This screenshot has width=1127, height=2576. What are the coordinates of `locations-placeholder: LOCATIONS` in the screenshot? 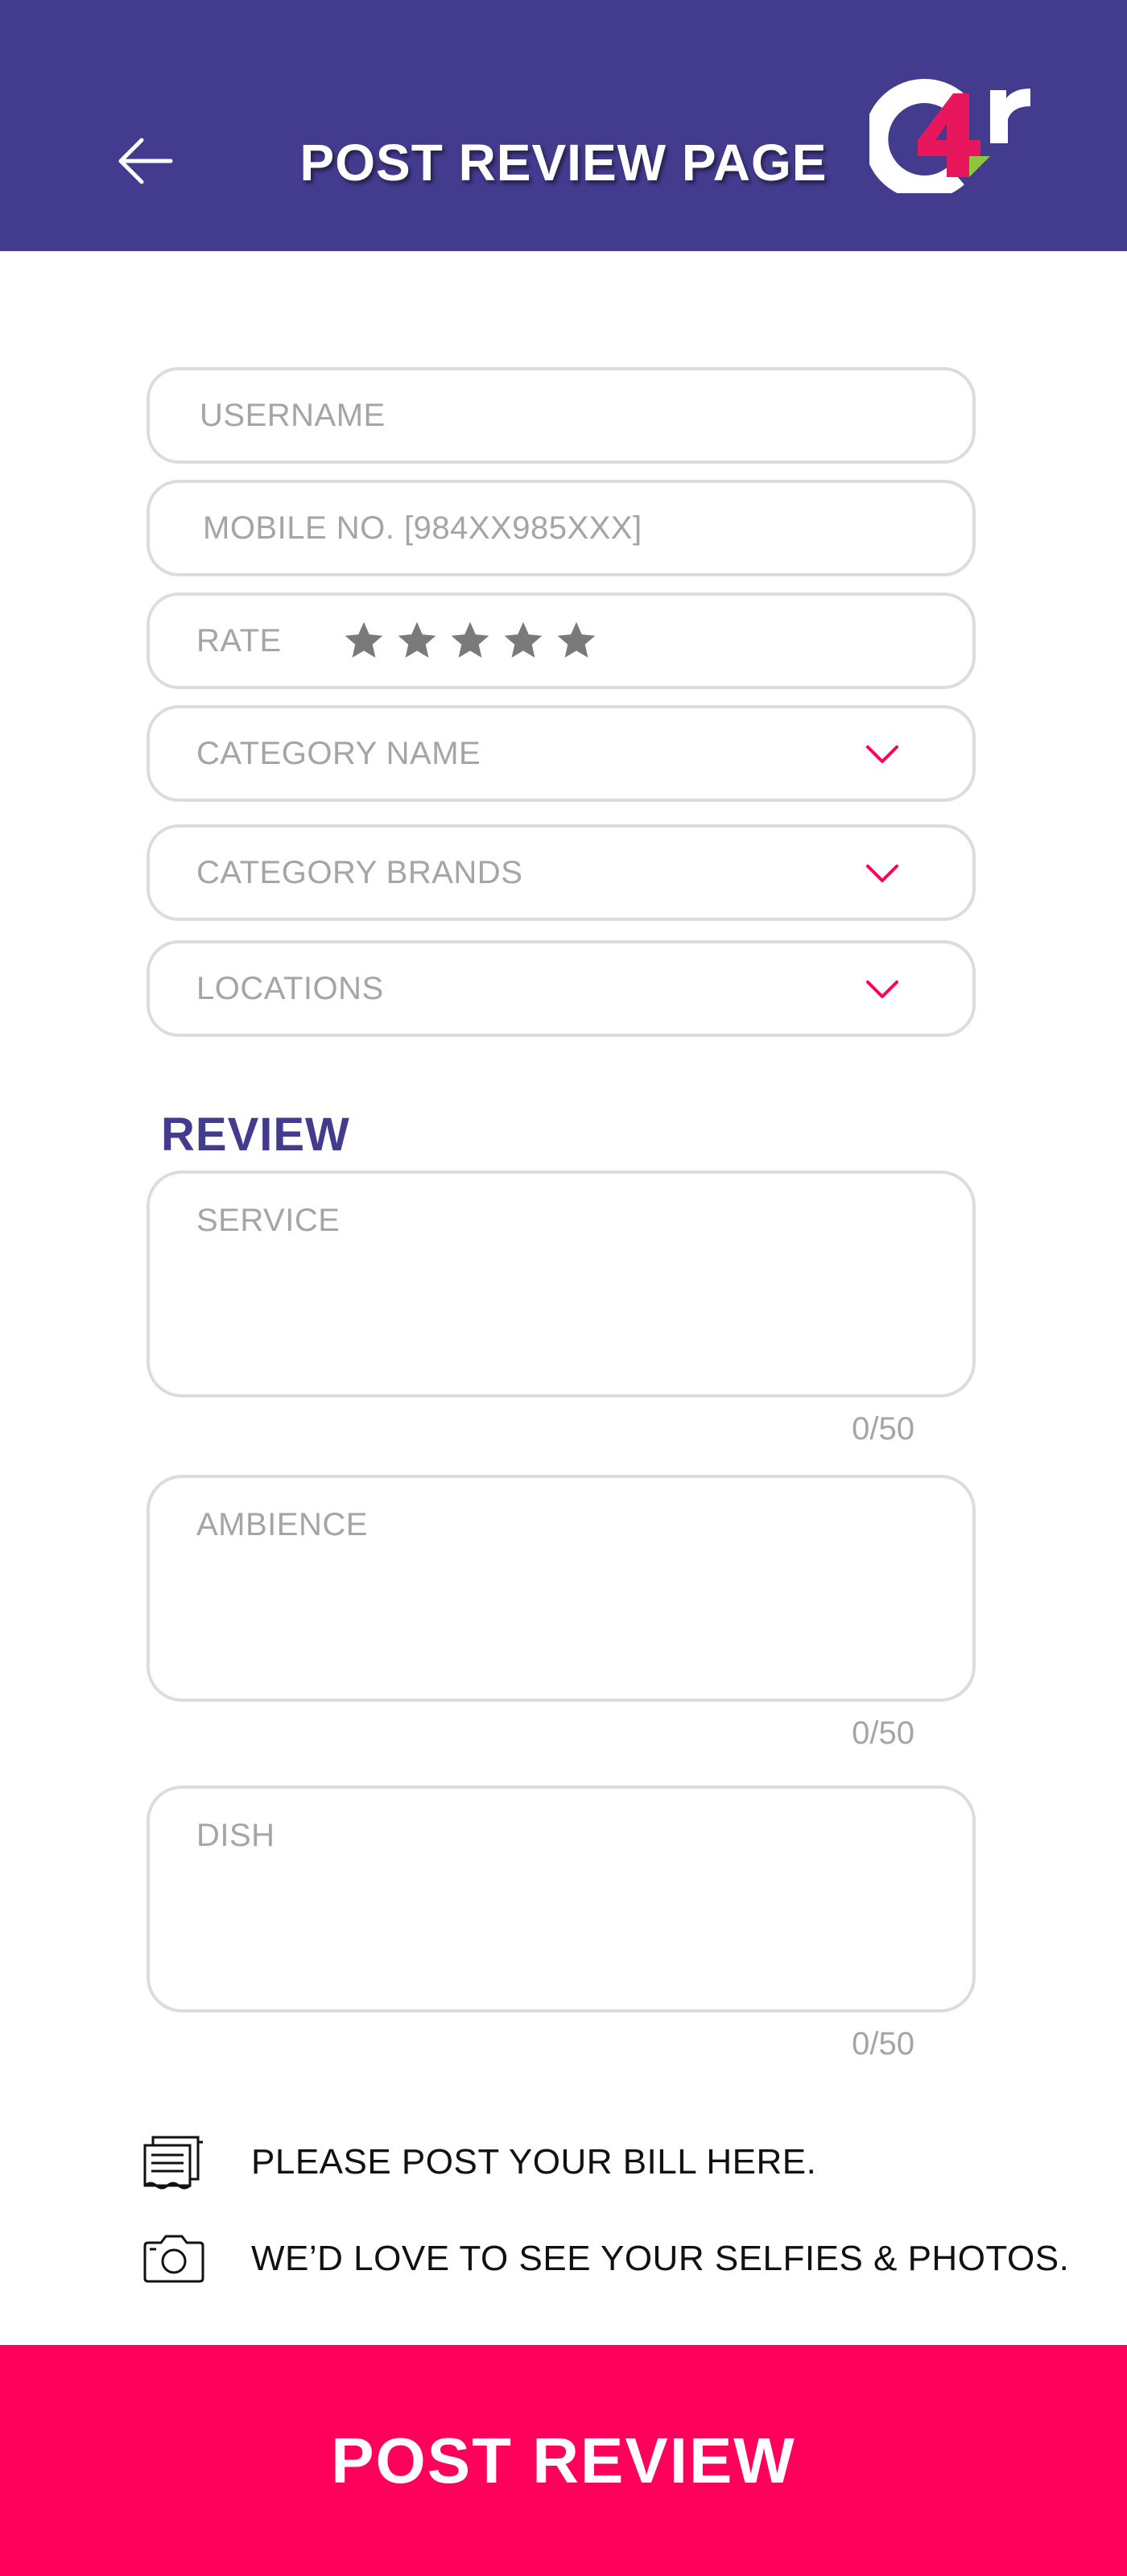 It's located at (290, 988).